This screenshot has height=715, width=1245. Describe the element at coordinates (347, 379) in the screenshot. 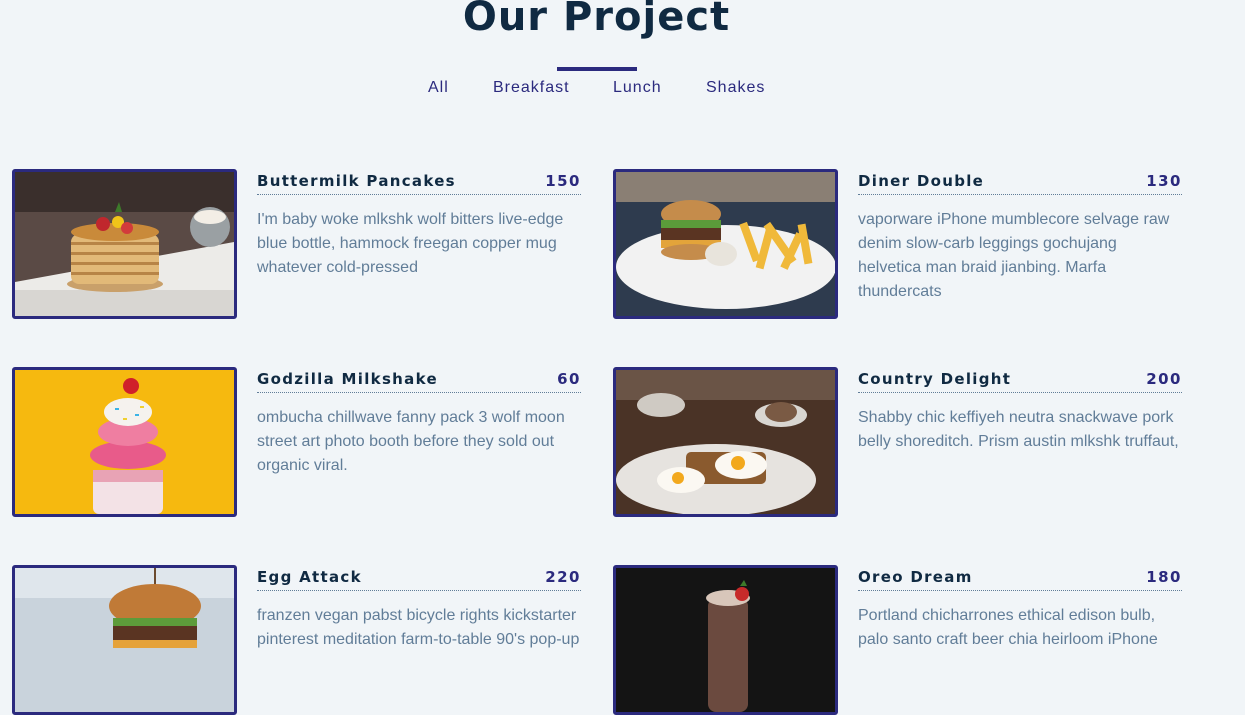

I see `item-name: Godzilla Milkshake` at that location.